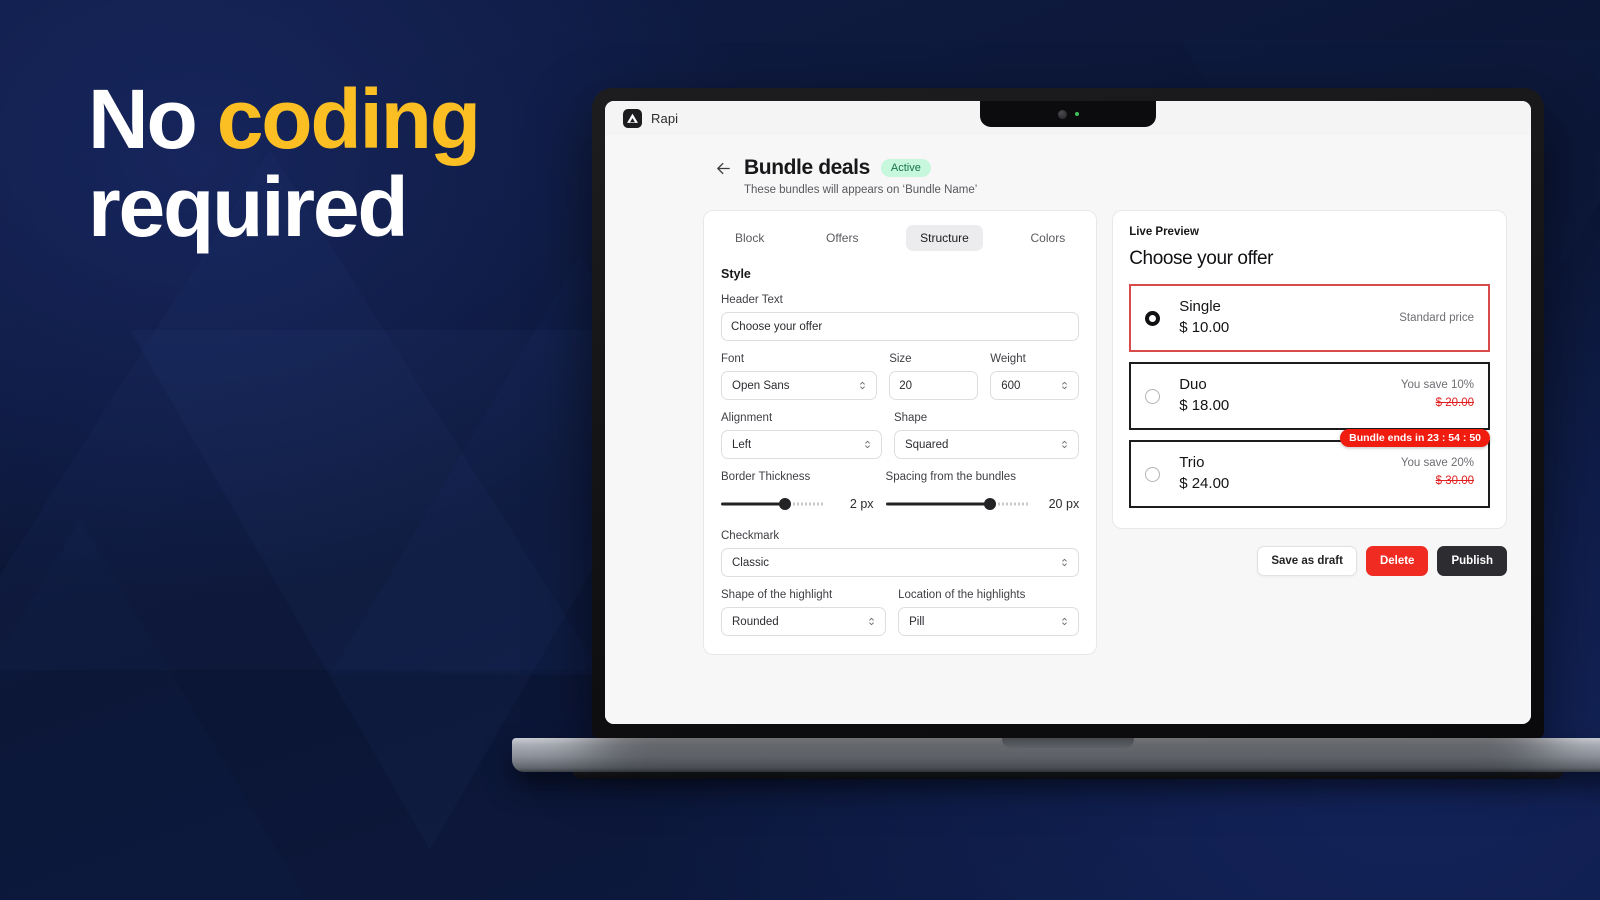 The width and height of the screenshot is (1600, 900). I want to click on action-bar: Save as draft Delete Publish, so click(1309, 561).